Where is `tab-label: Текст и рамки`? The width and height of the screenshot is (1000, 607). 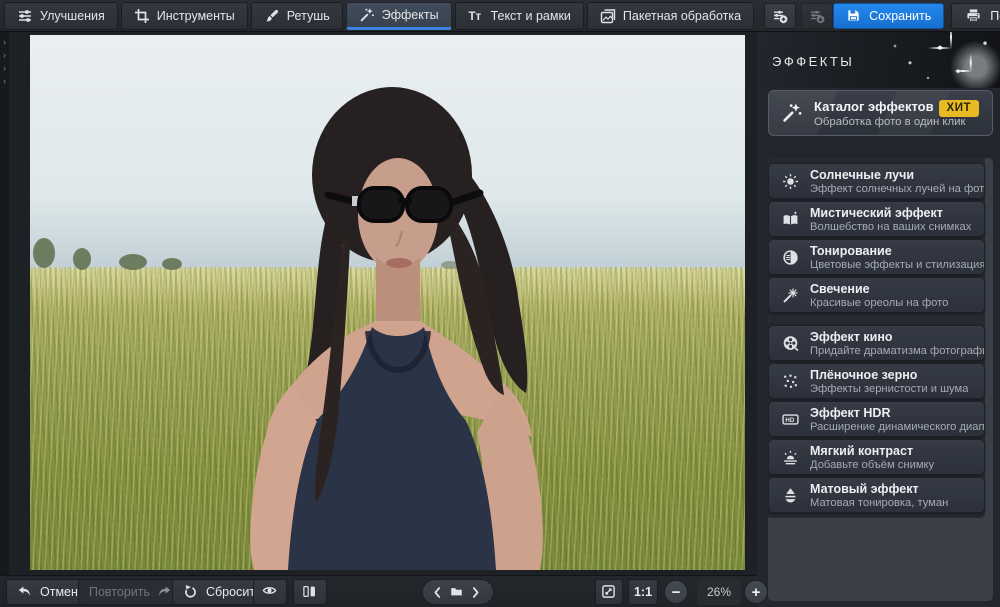
tab-label: Текст и рамки is located at coordinates (530, 16).